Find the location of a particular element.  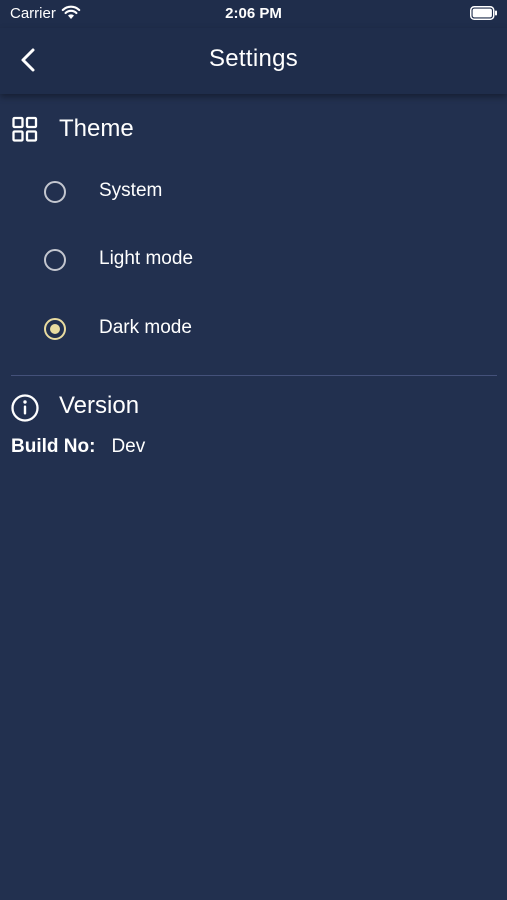

theme-option-dark-mode: Dark mode is located at coordinates (260, 329).